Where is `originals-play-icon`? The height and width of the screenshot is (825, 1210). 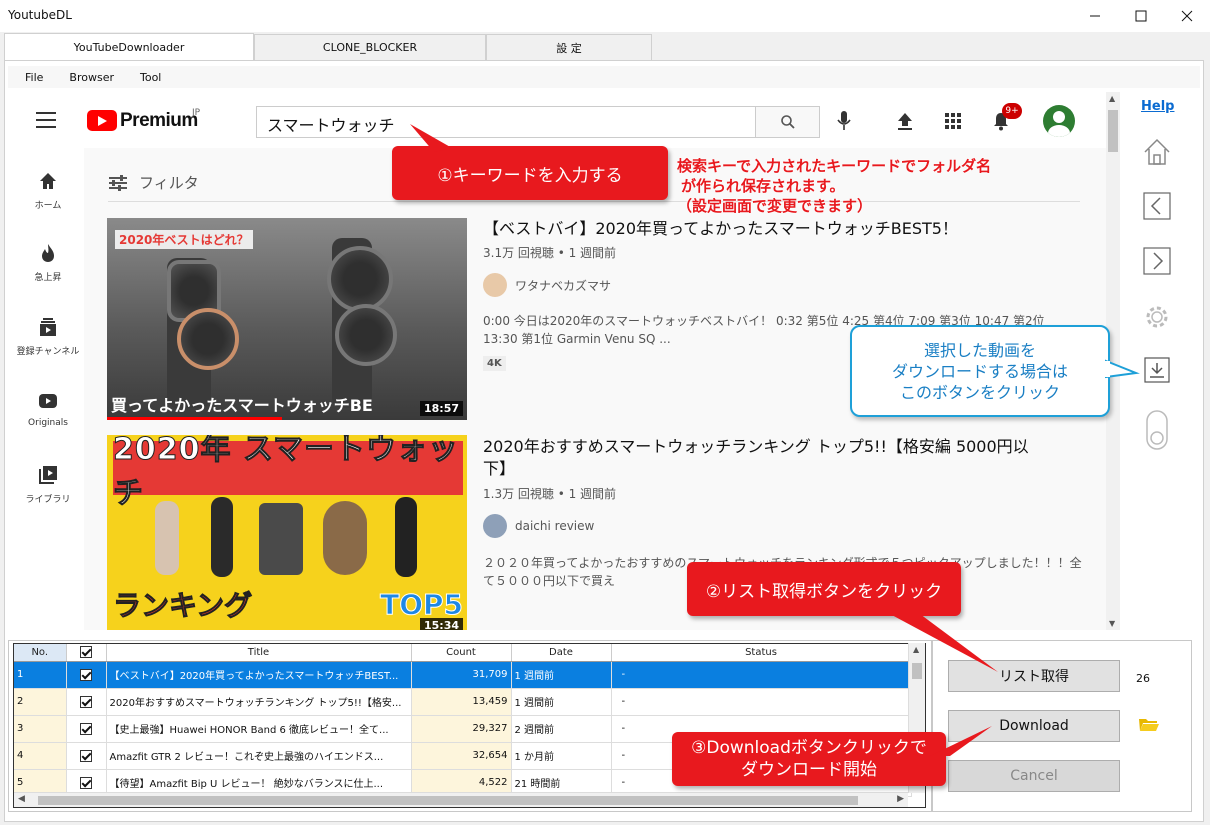 originals-play-icon is located at coordinates (48, 401).